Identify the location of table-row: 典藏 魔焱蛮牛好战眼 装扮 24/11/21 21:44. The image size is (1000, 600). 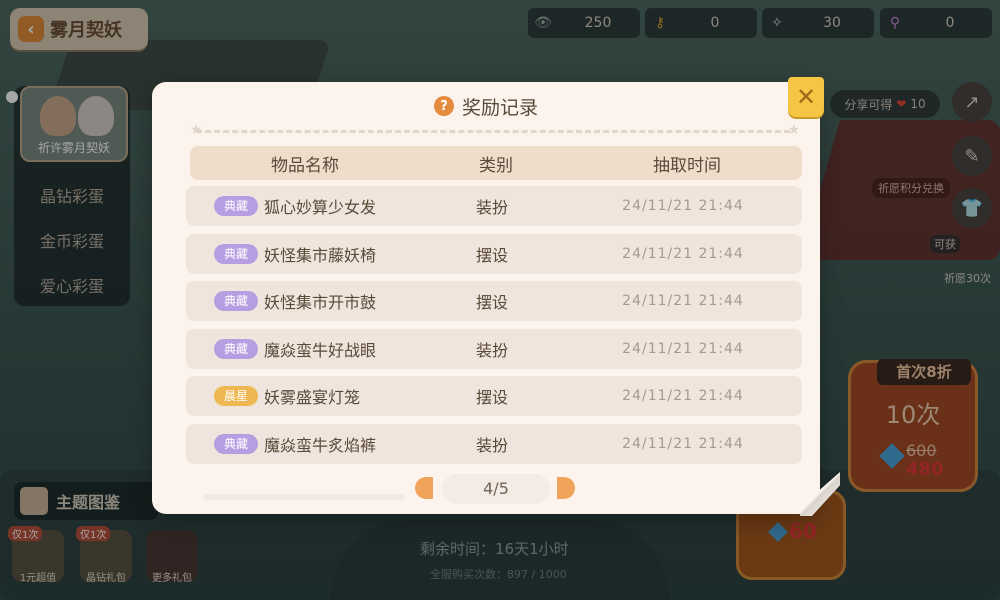
(494, 348).